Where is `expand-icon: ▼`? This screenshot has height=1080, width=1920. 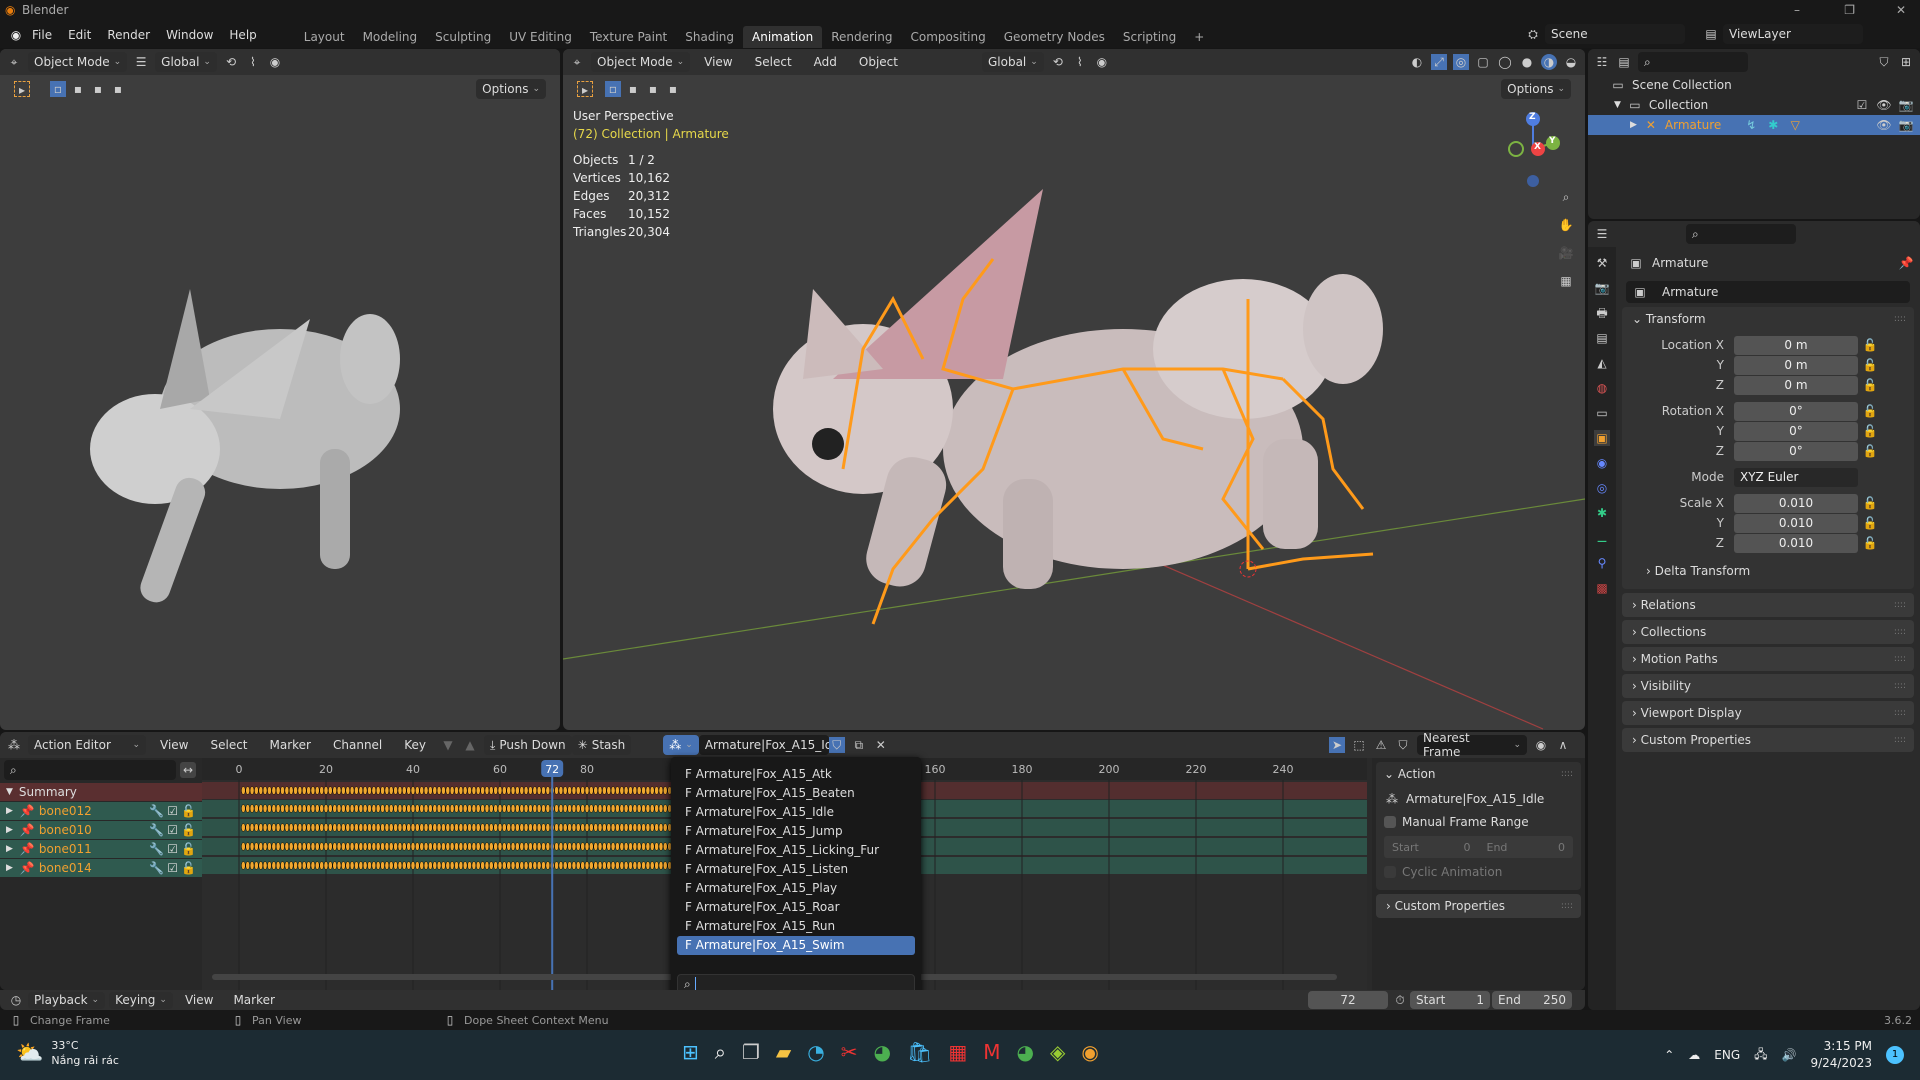
expand-icon: ▼ is located at coordinates (1617, 105).